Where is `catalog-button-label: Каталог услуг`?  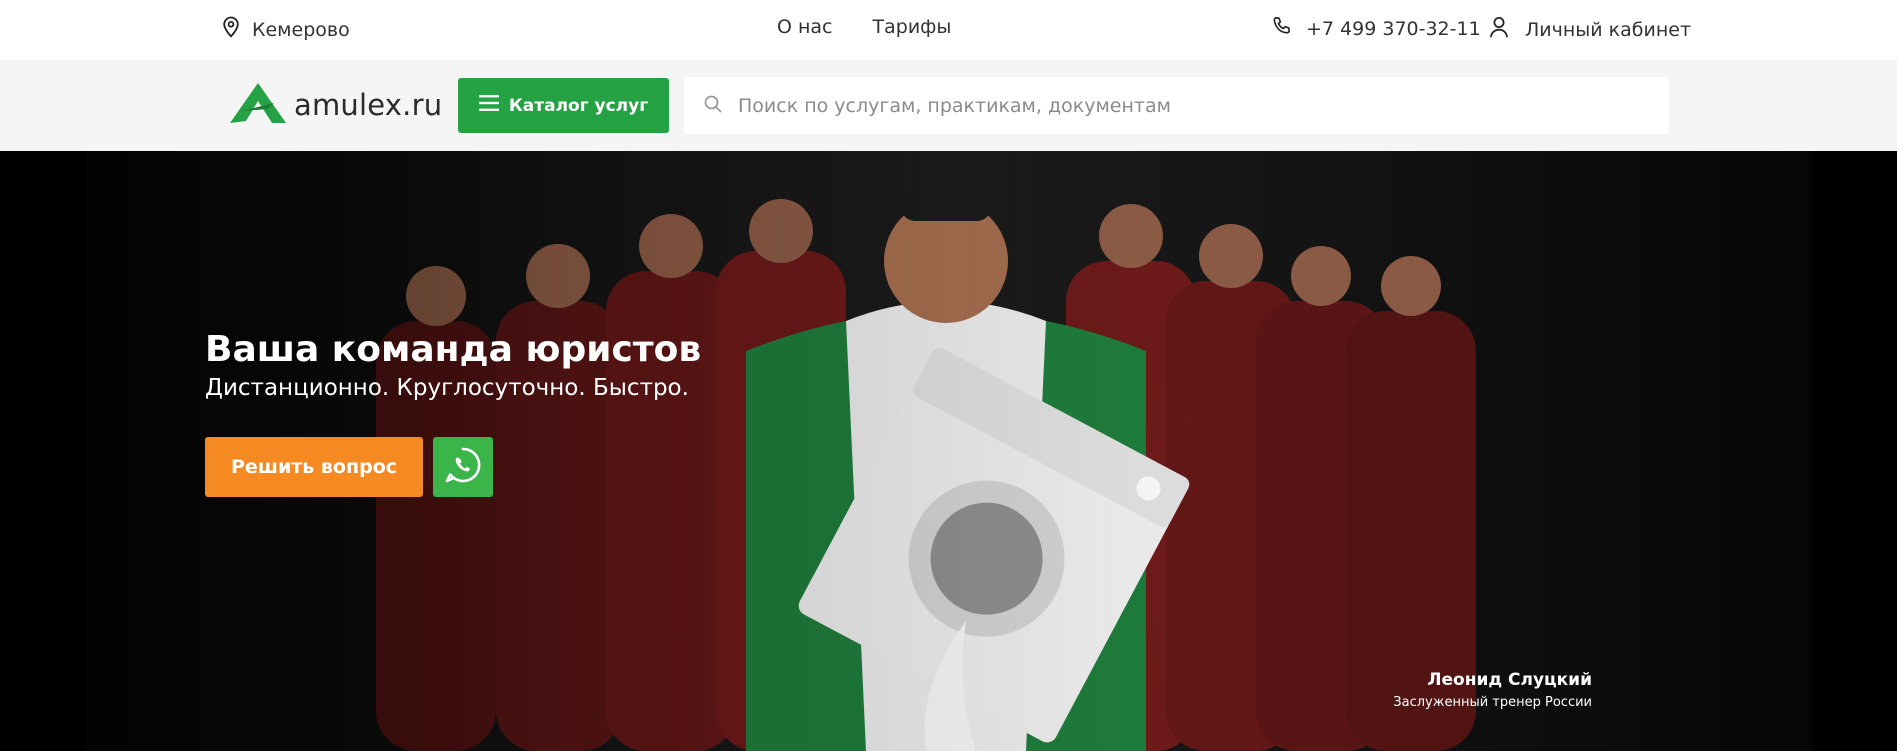
catalog-button-label: Каталог услуг is located at coordinates (578, 105).